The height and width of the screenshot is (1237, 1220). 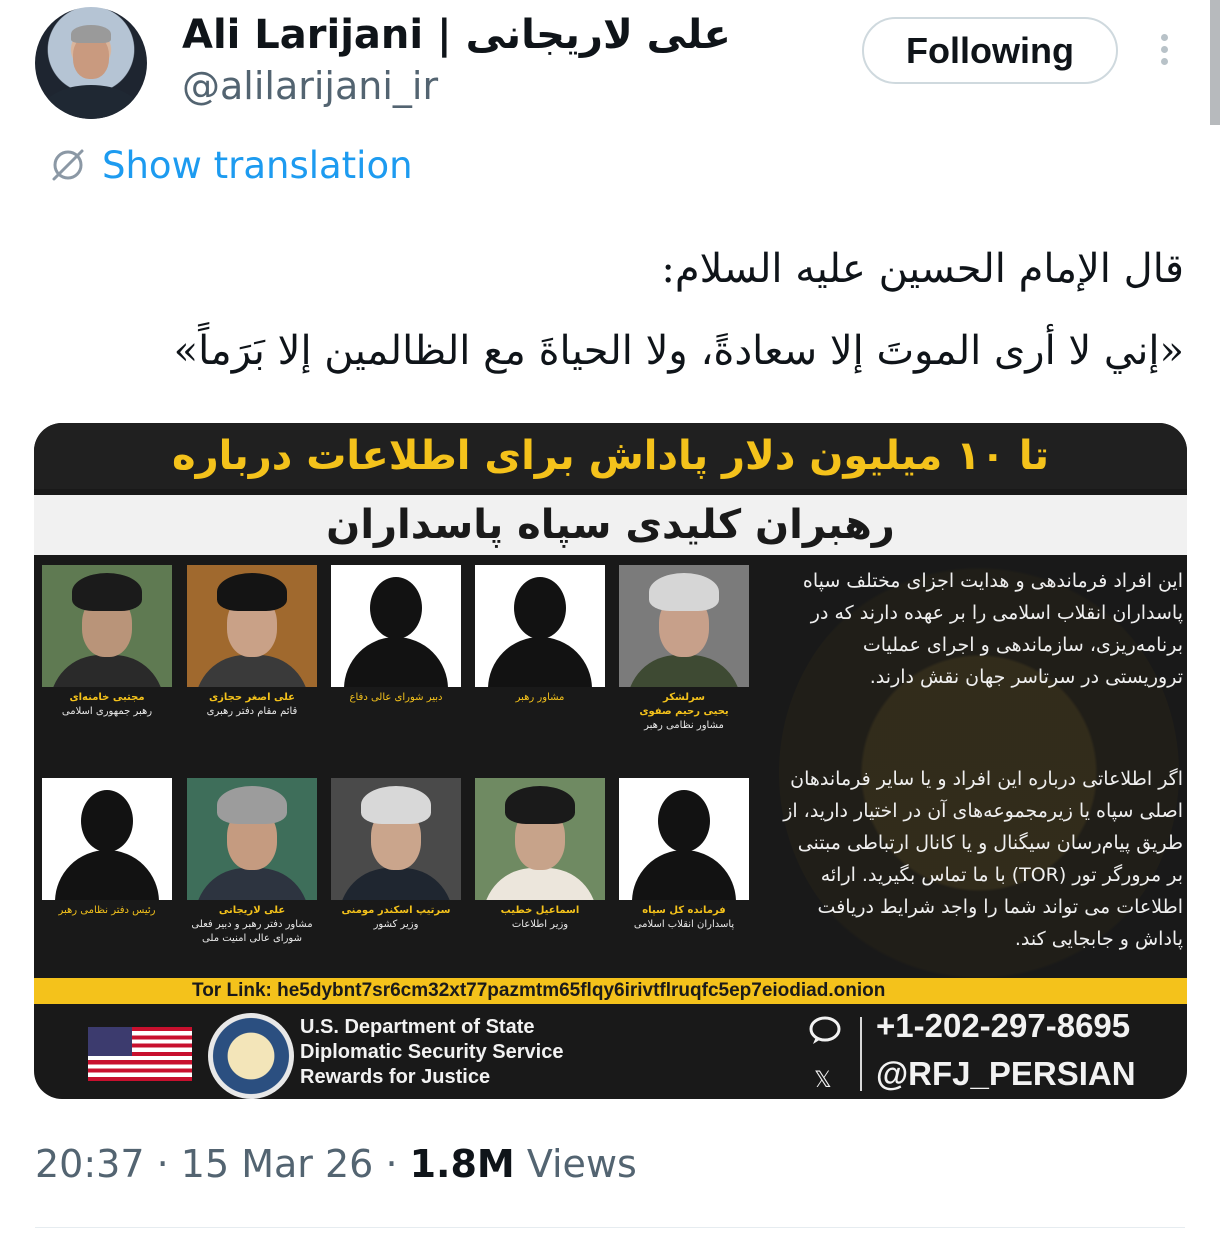 I want to click on agency-line: Diplomatic Security Service, so click(x=432, y=1052).